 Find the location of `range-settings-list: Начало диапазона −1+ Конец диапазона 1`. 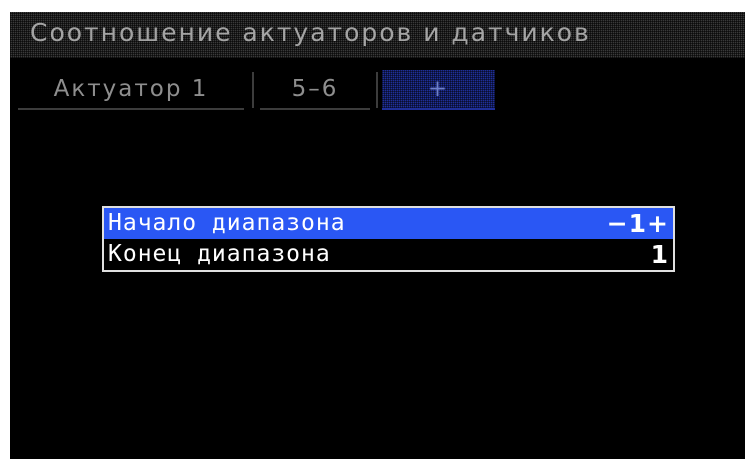

range-settings-list: Начало диапазона −1+ Конец диапазона 1 is located at coordinates (388, 239).